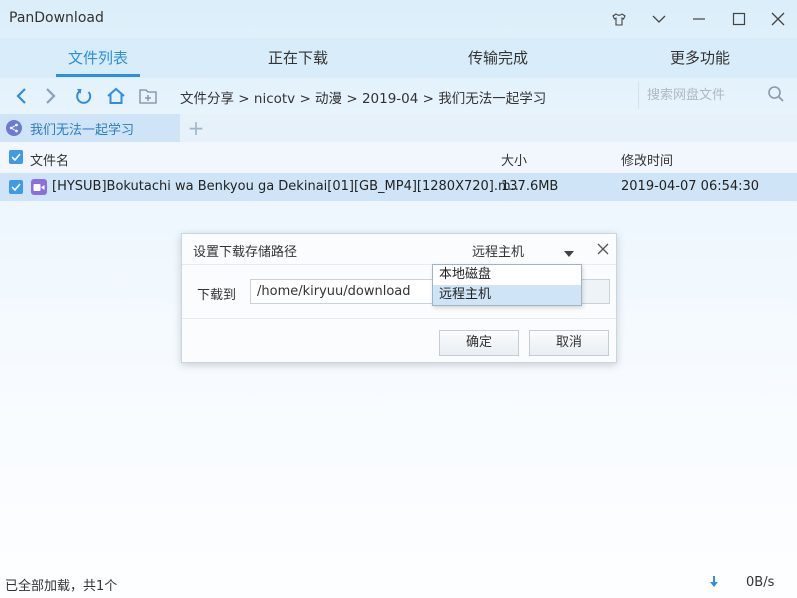  What do you see at coordinates (84, 96) in the screenshot?
I see `refresh-icon` at bounding box center [84, 96].